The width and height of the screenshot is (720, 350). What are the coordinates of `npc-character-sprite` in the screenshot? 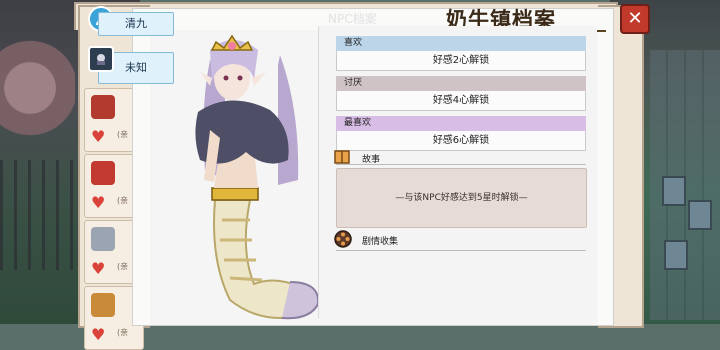 It's located at (257, 177).